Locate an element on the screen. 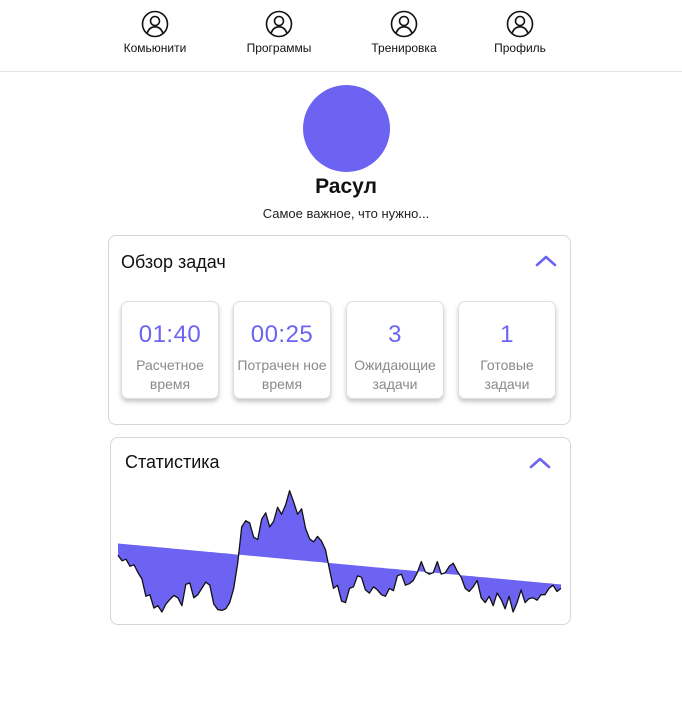 This screenshot has height=723, width=682. nav-label: Программы is located at coordinates (279, 48).